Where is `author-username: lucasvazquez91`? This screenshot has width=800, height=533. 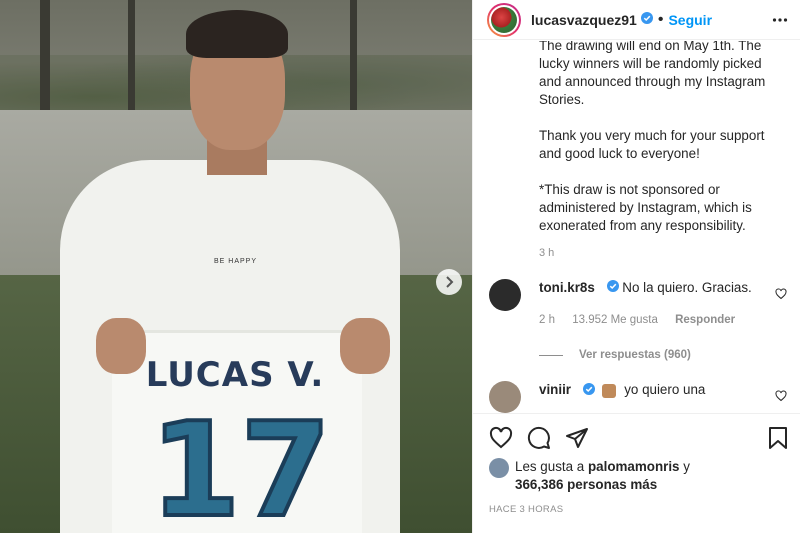 author-username: lucasvazquez91 is located at coordinates (584, 20).